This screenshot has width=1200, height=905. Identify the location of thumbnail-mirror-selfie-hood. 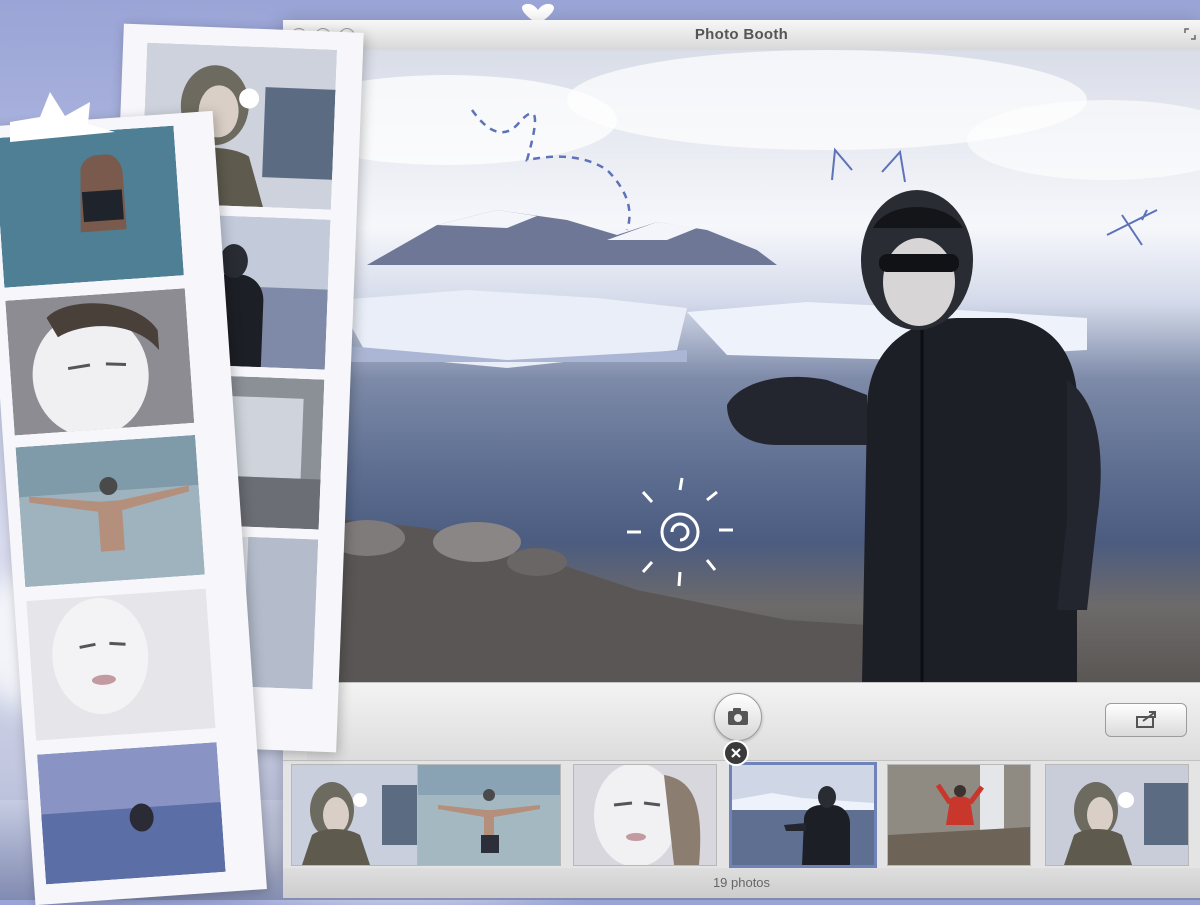
(363, 815).